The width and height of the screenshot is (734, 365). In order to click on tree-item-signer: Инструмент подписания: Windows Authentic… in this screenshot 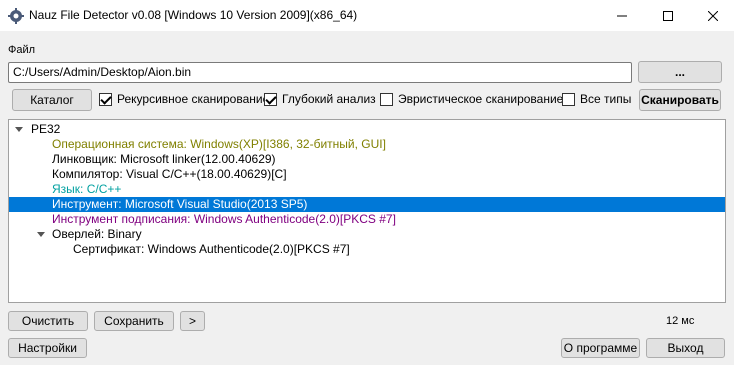, I will do `click(367, 219)`.